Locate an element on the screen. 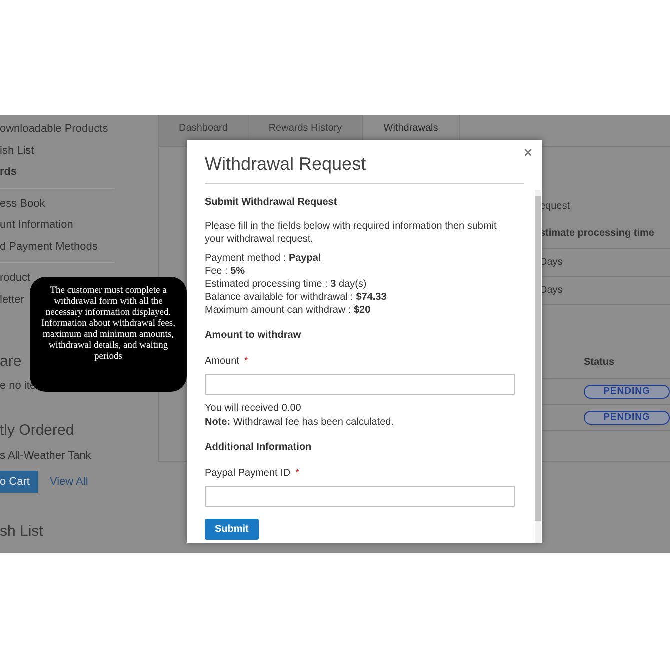 Image resolution: width=670 pixels, height=670 pixels. sidebar-item: roduct is located at coordinates (15, 279).